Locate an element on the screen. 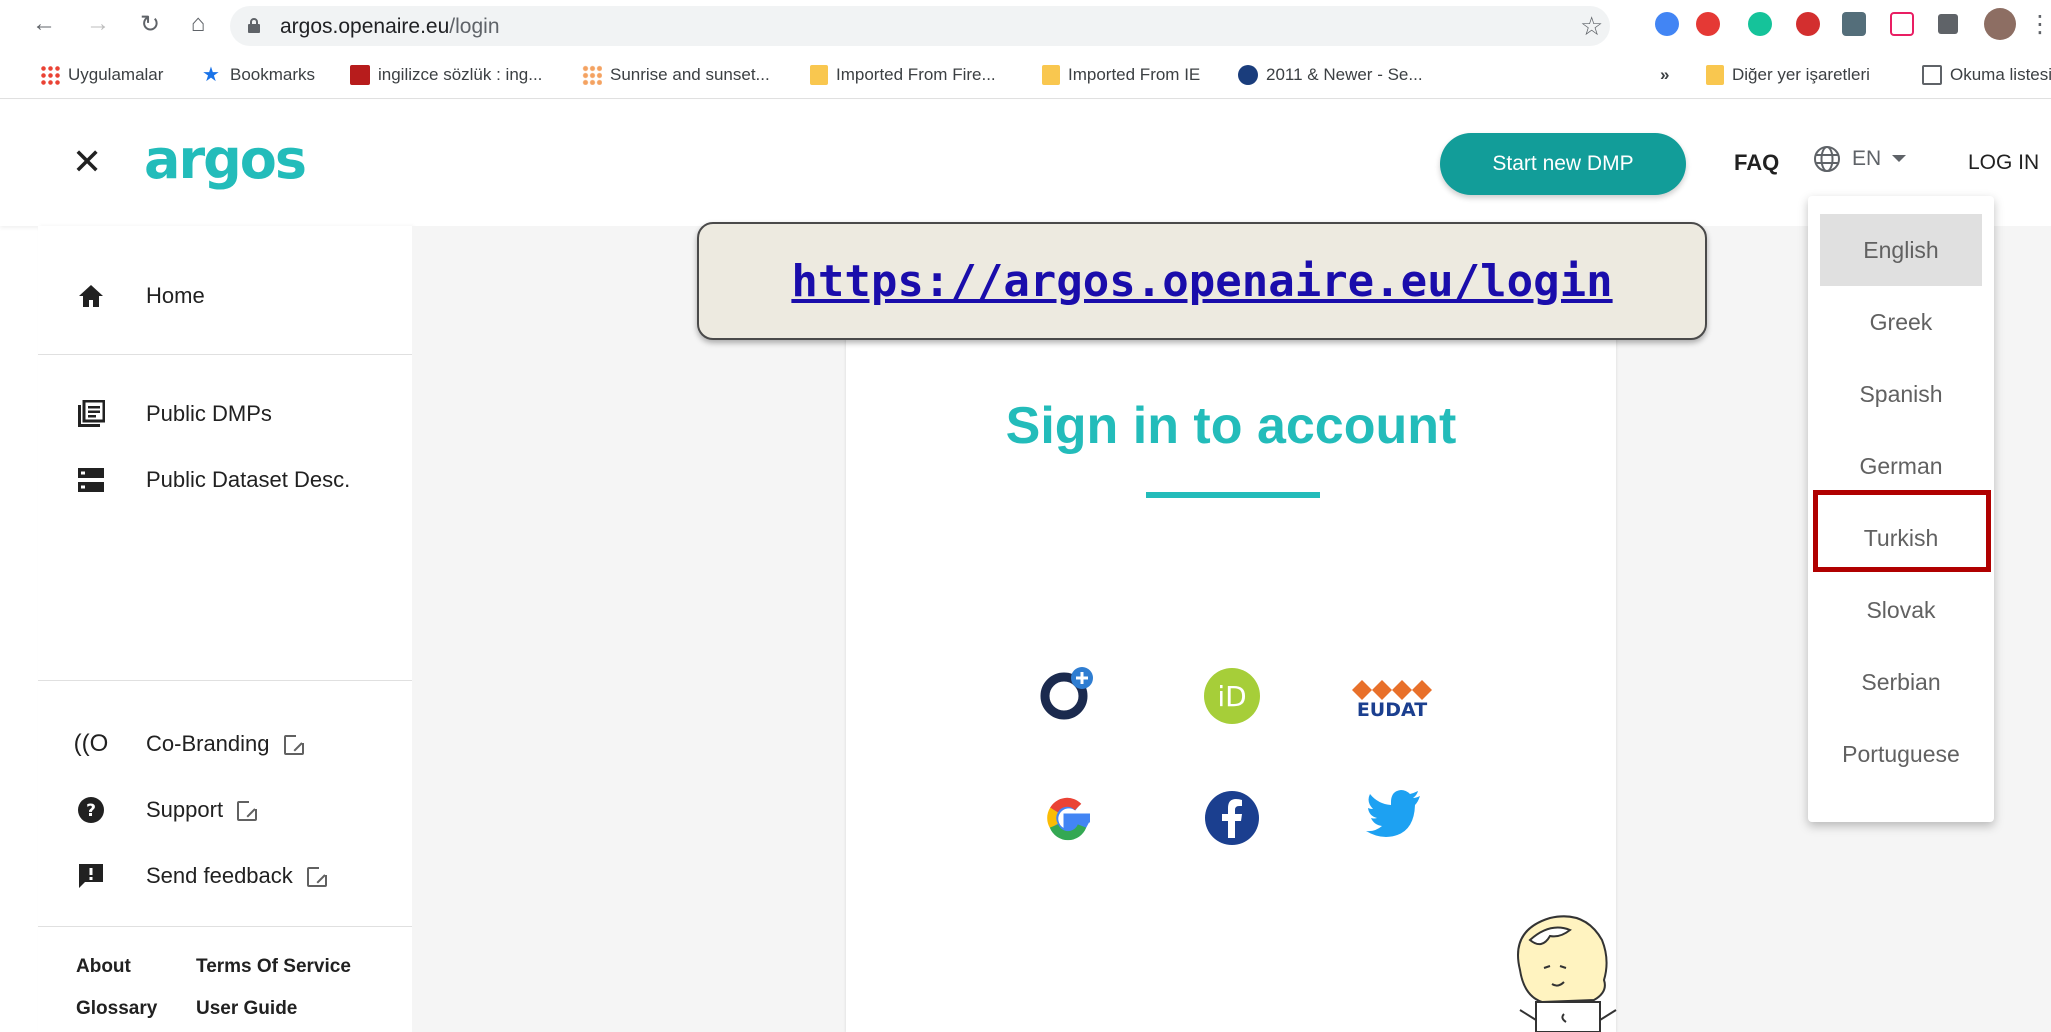 The height and width of the screenshot is (1032, 2051). url-annotation-banner: https://argos.openaire.eu/login is located at coordinates (1202, 281).